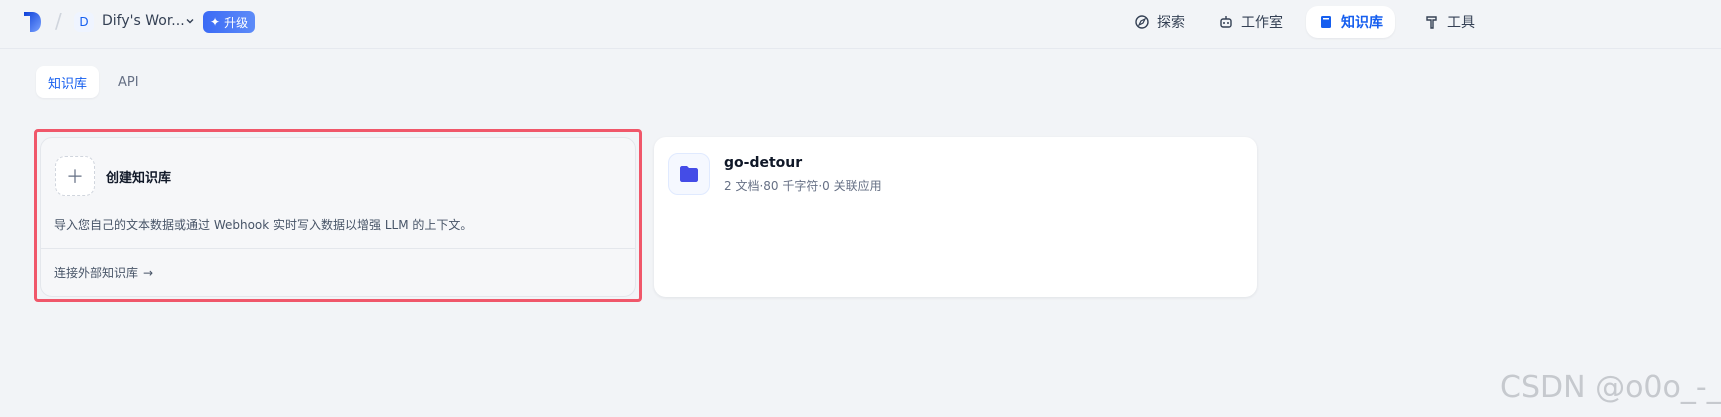 Image resolution: width=1721 pixels, height=417 pixels. Describe the element at coordinates (215, 22) in the screenshot. I see `sparkle-icon: ✦` at that location.